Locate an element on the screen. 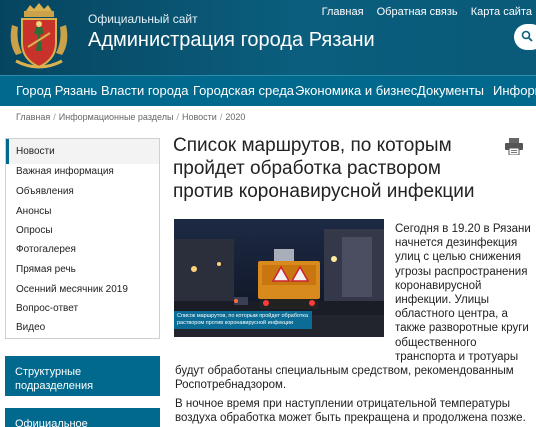  sidebar-item-important: Важная информация is located at coordinates (65, 171).